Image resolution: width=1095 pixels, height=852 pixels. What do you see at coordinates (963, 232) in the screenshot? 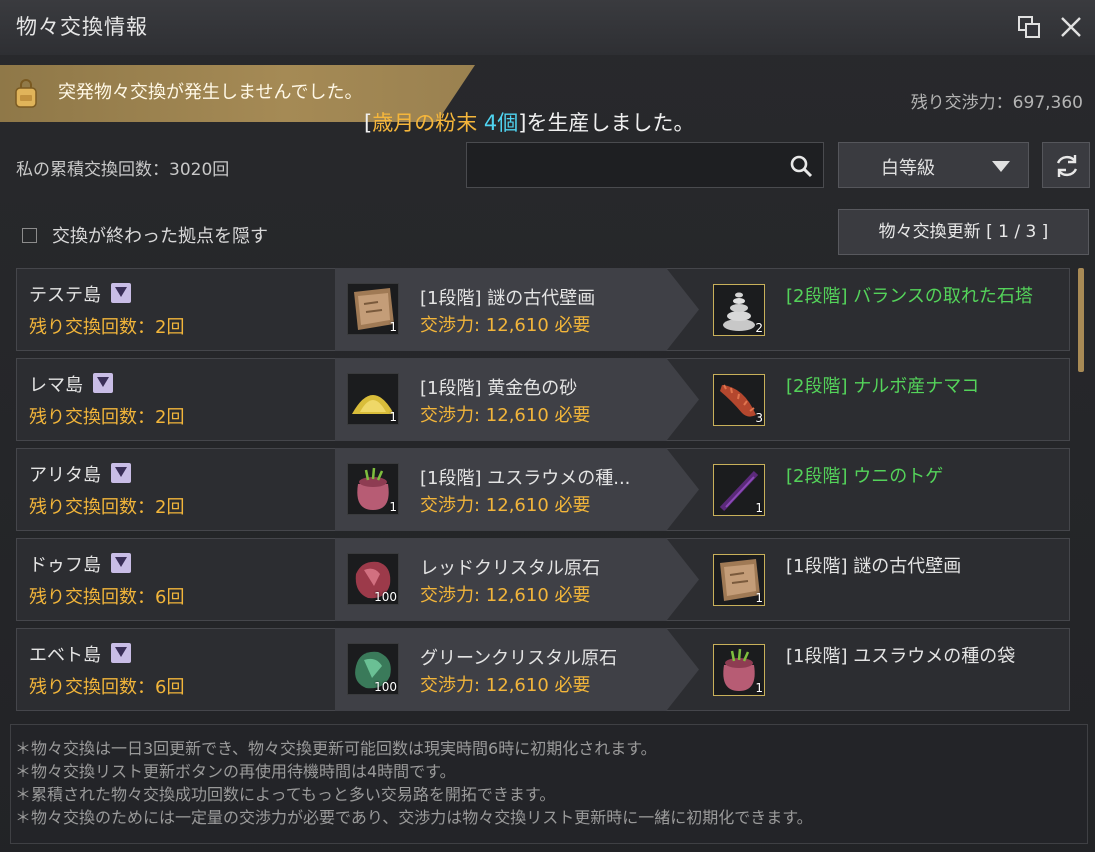
I see `barter-update-button: 物々交換更新 [ 1 / 3 ]` at bounding box center [963, 232].